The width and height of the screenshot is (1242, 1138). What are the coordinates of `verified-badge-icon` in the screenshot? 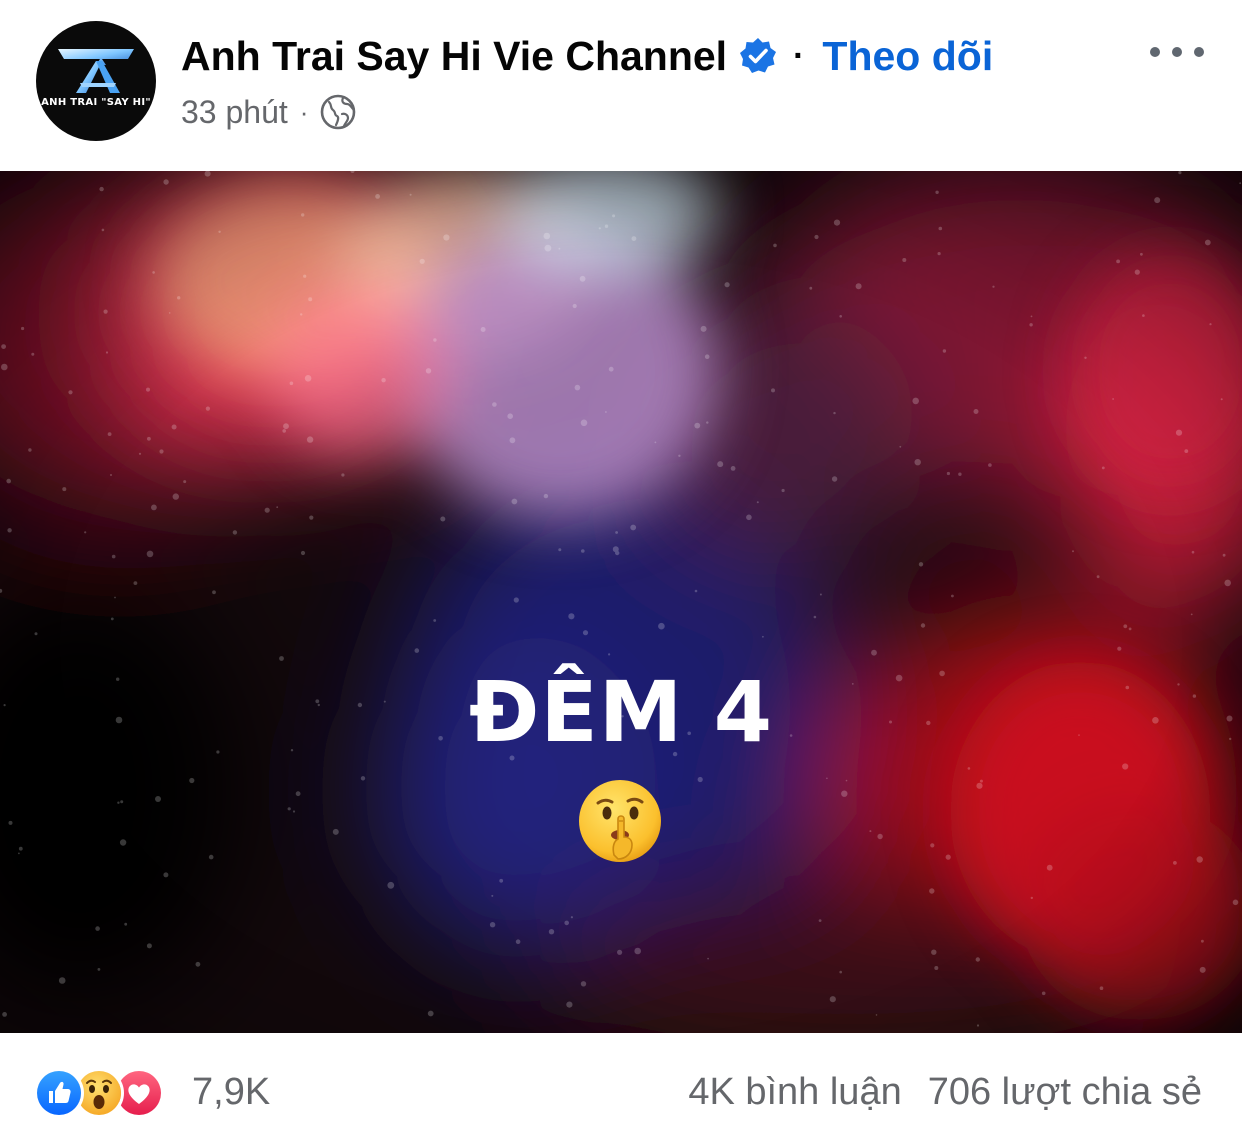 It's located at (758, 56).